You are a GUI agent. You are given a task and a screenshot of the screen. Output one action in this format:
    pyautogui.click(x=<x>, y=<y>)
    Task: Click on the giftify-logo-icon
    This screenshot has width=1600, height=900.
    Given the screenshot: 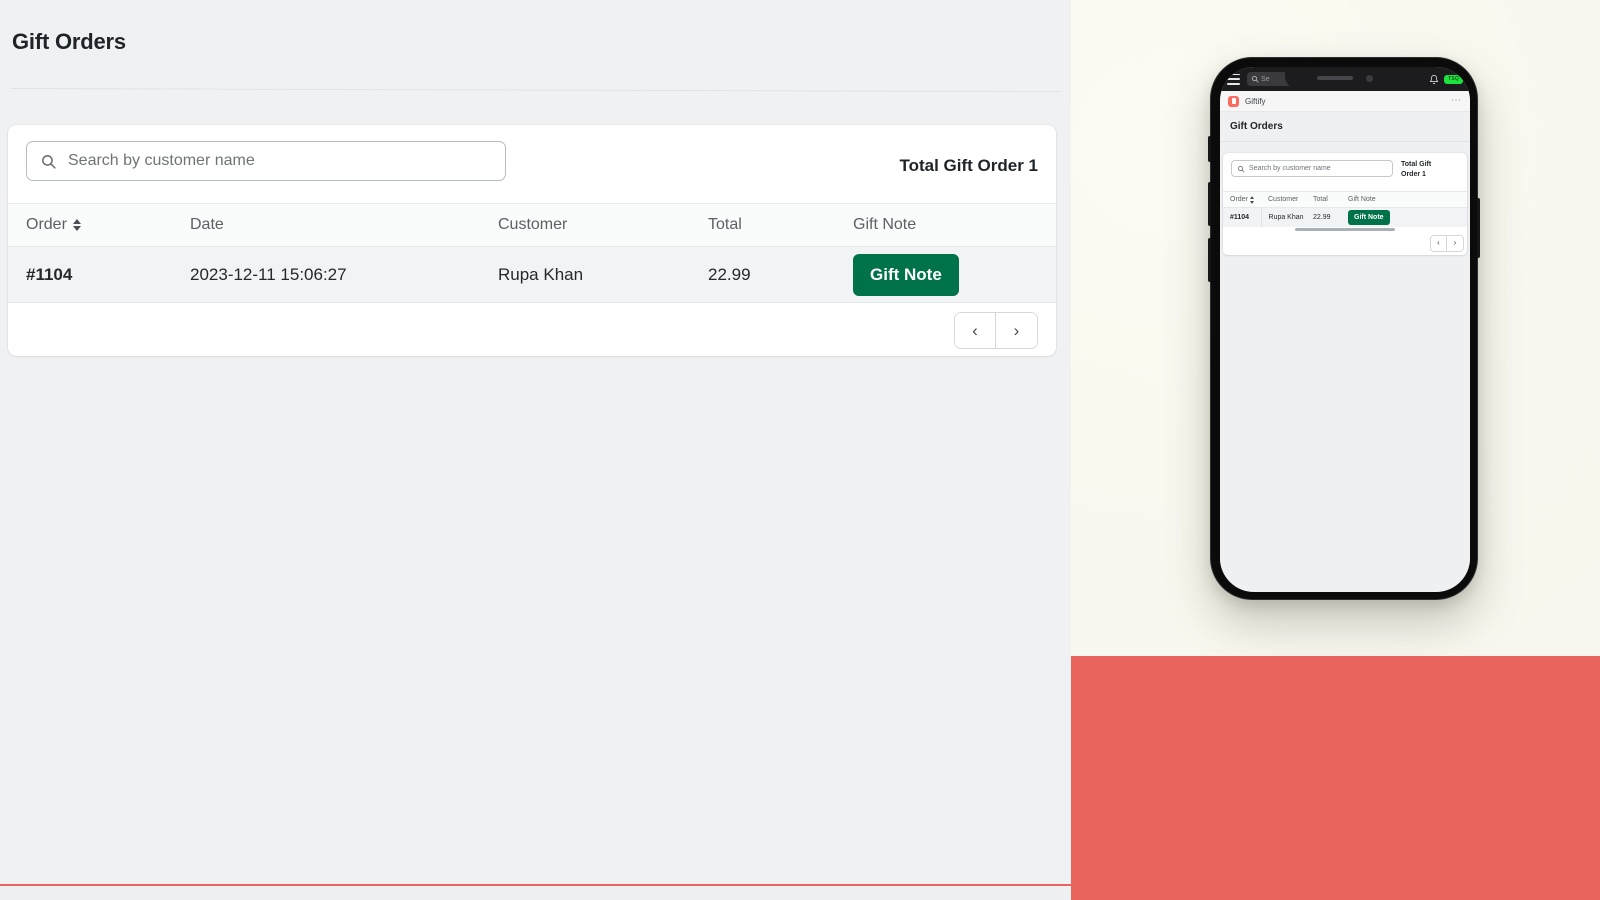 What is the action you would take?
    pyautogui.click(x=1233, y=101)
    